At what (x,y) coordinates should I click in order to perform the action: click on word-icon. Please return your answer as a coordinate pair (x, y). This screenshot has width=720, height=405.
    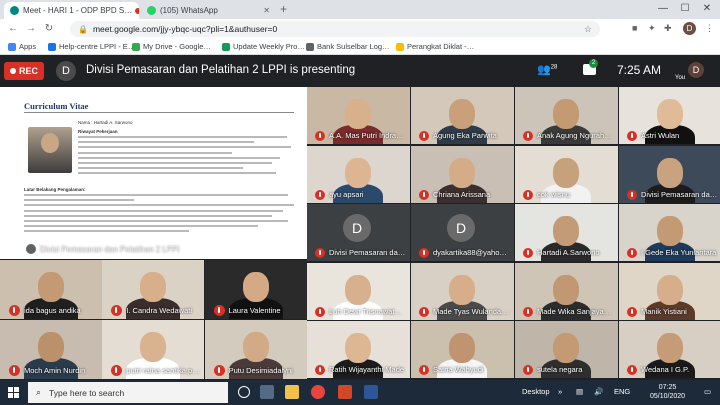
    Looking at the image, I should click on (371, 392).